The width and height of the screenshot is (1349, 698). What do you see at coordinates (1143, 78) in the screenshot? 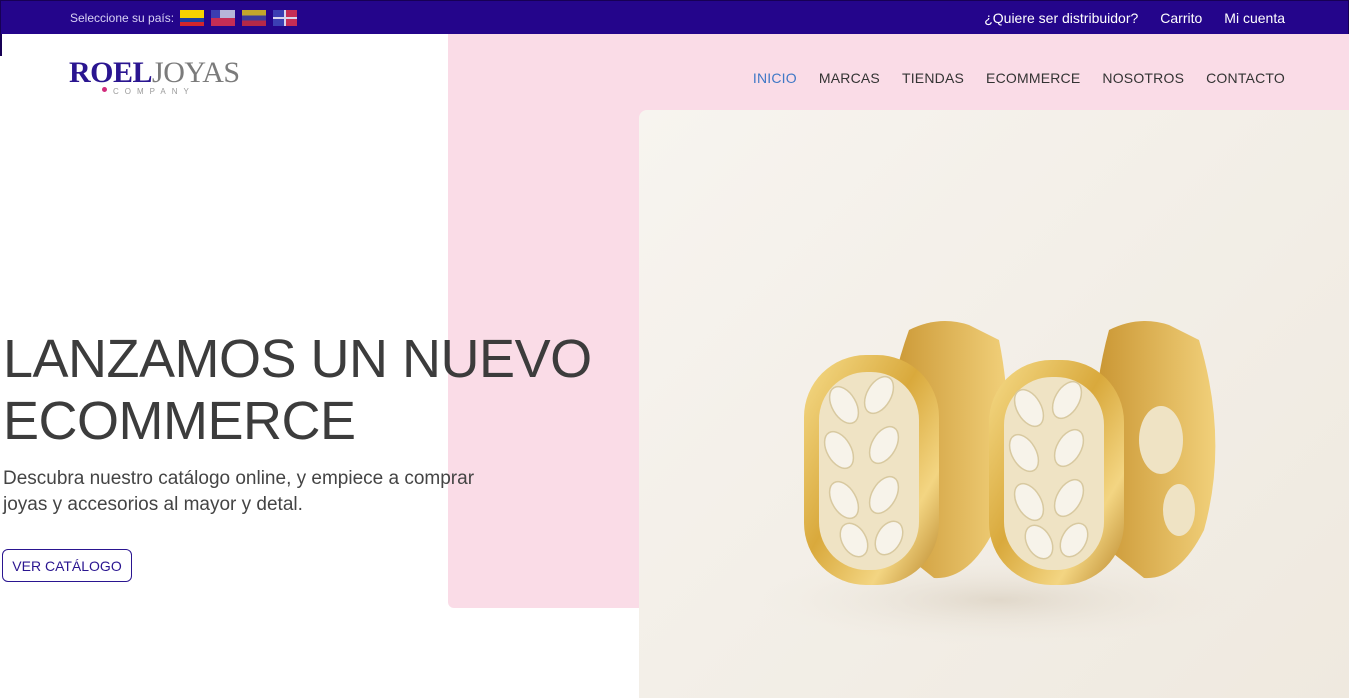
I see `nav-item-nosotros: NOSOTROS` at bounding box center [1143, 78].